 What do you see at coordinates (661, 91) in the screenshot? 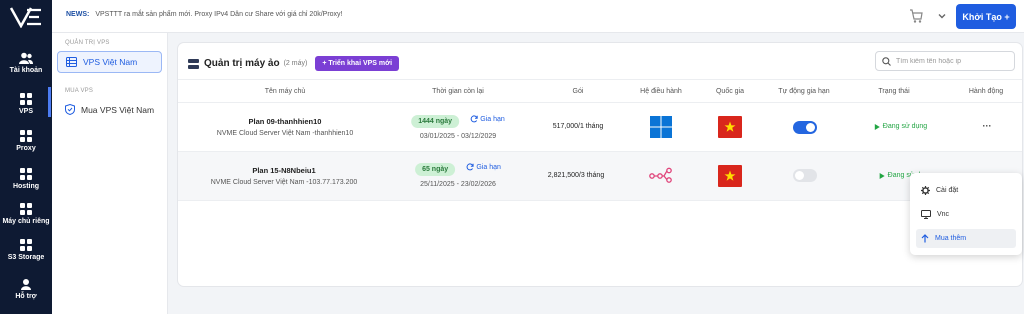
I see `col-os: Hệ điều hành` at bounding box center [661, 91].